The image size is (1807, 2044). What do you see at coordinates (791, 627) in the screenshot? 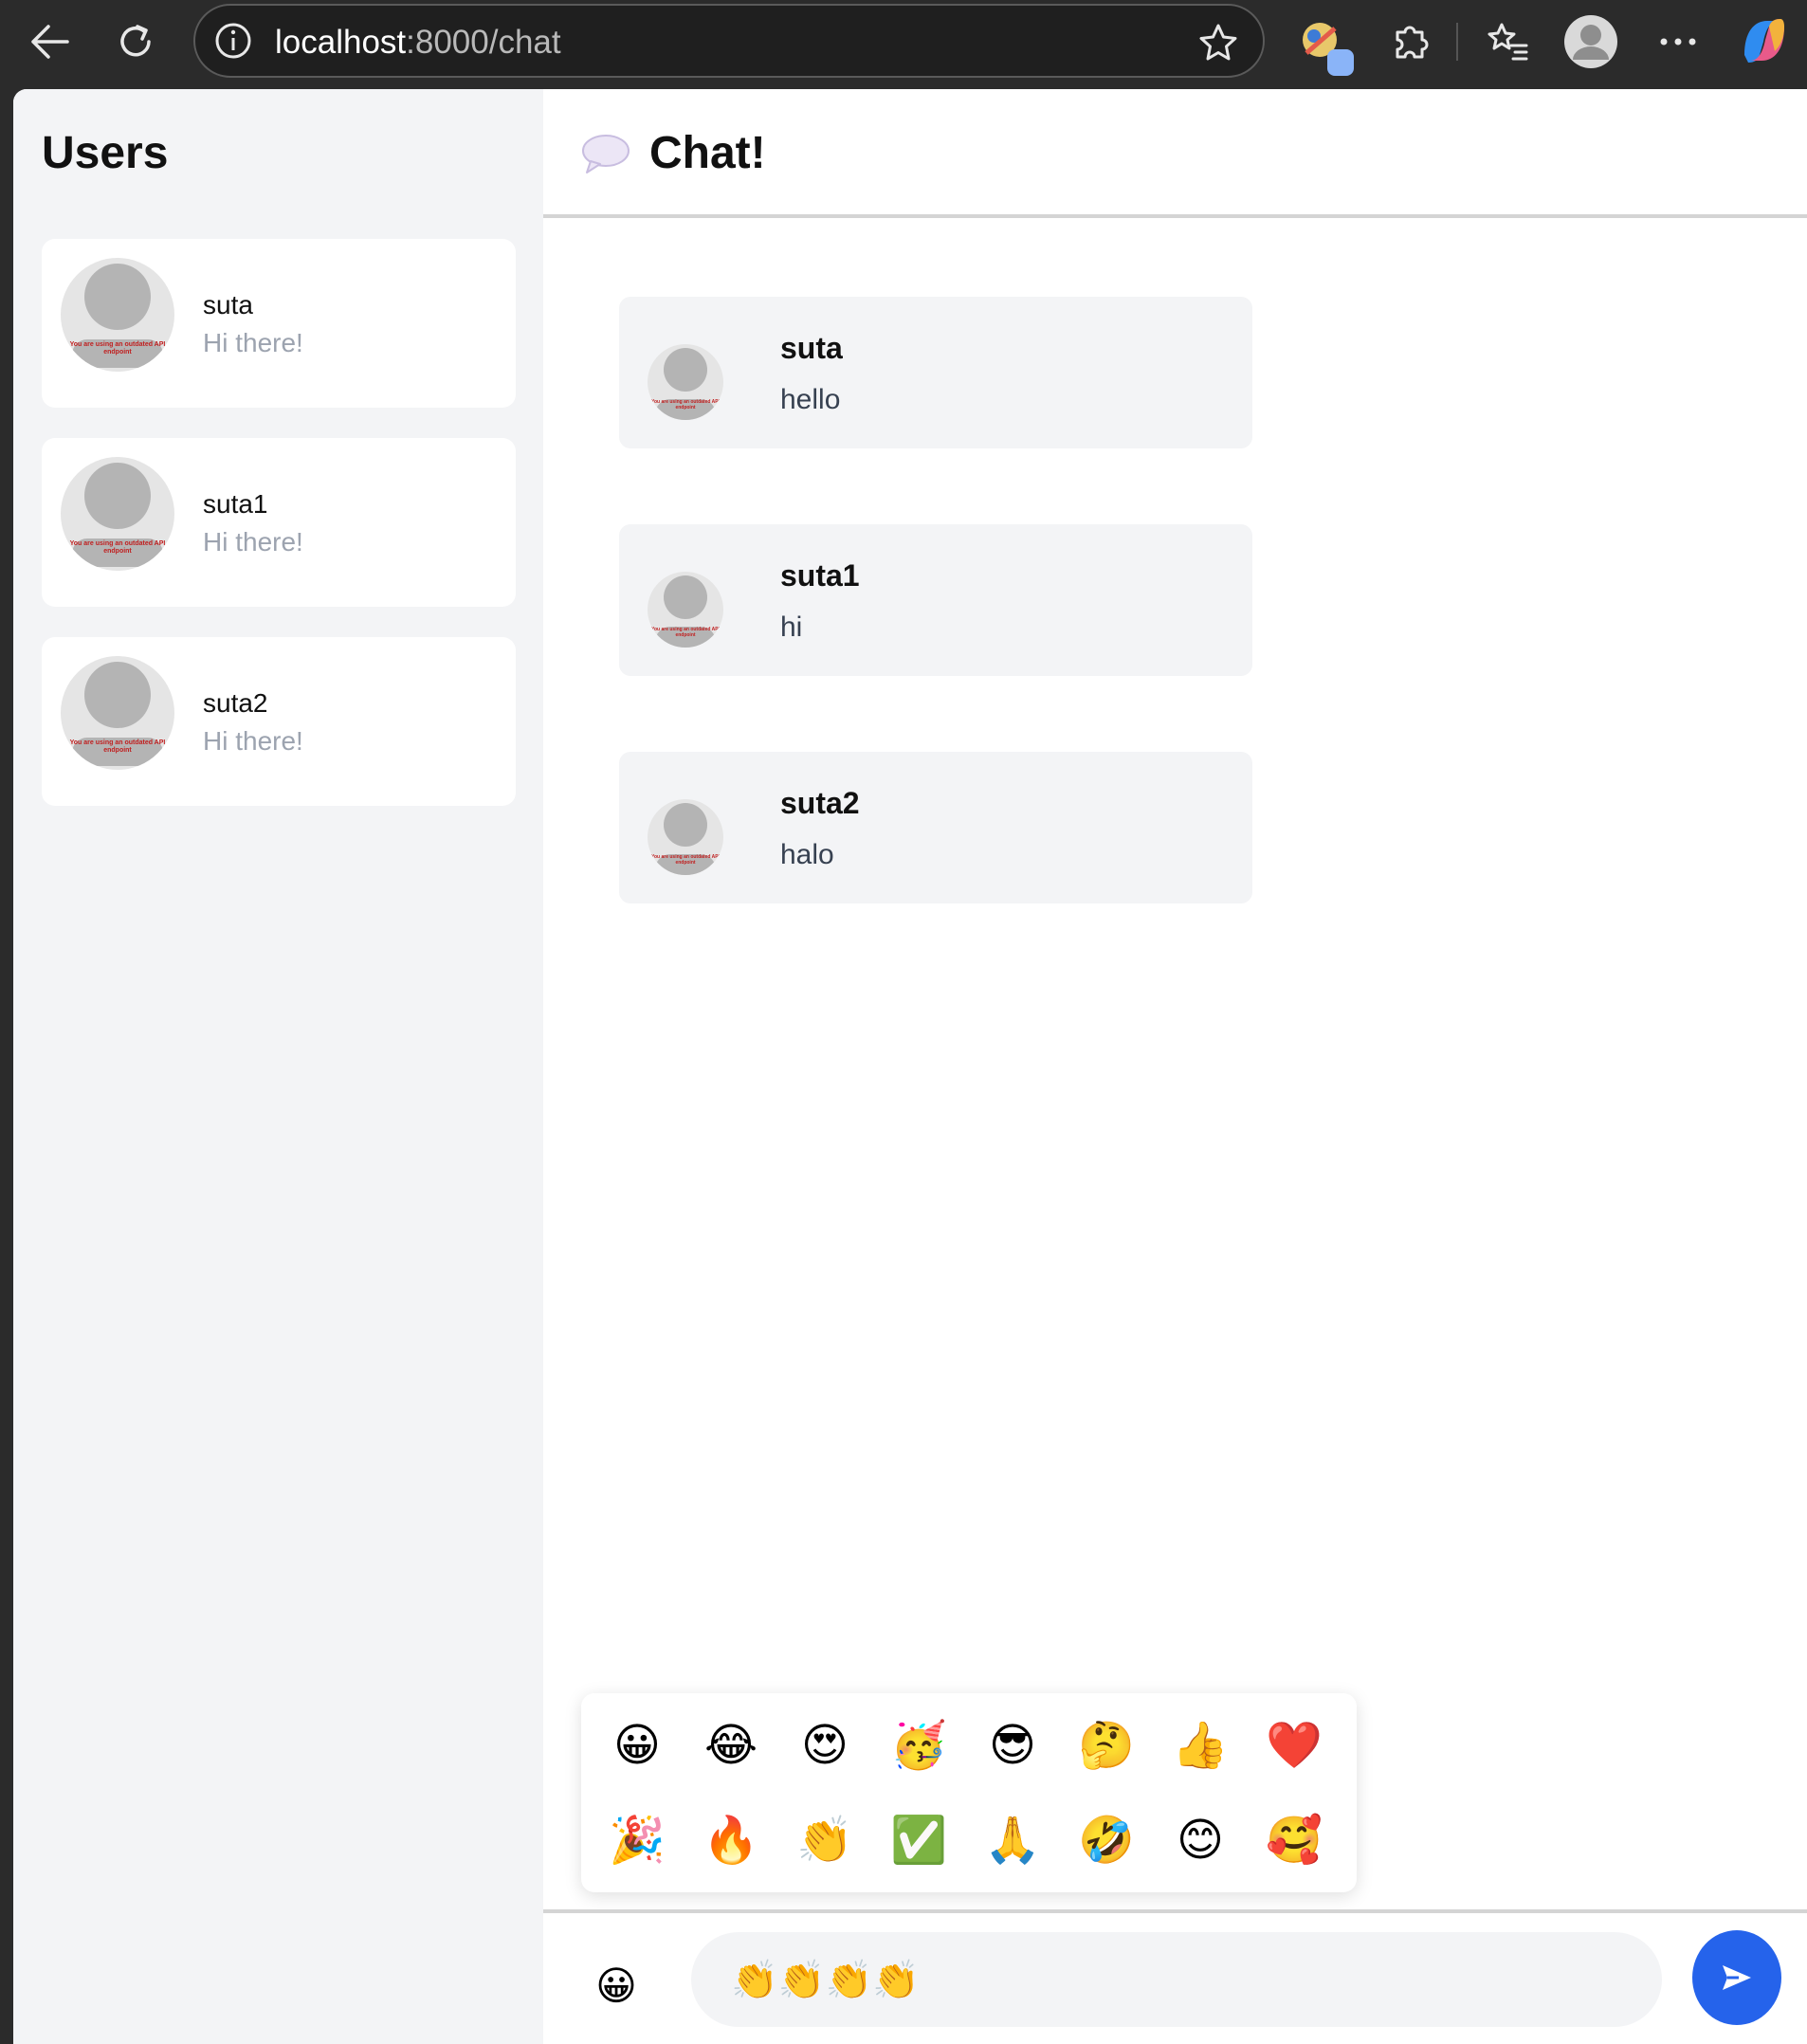
I see `message-text: hi` at bounding box center [791, 627].